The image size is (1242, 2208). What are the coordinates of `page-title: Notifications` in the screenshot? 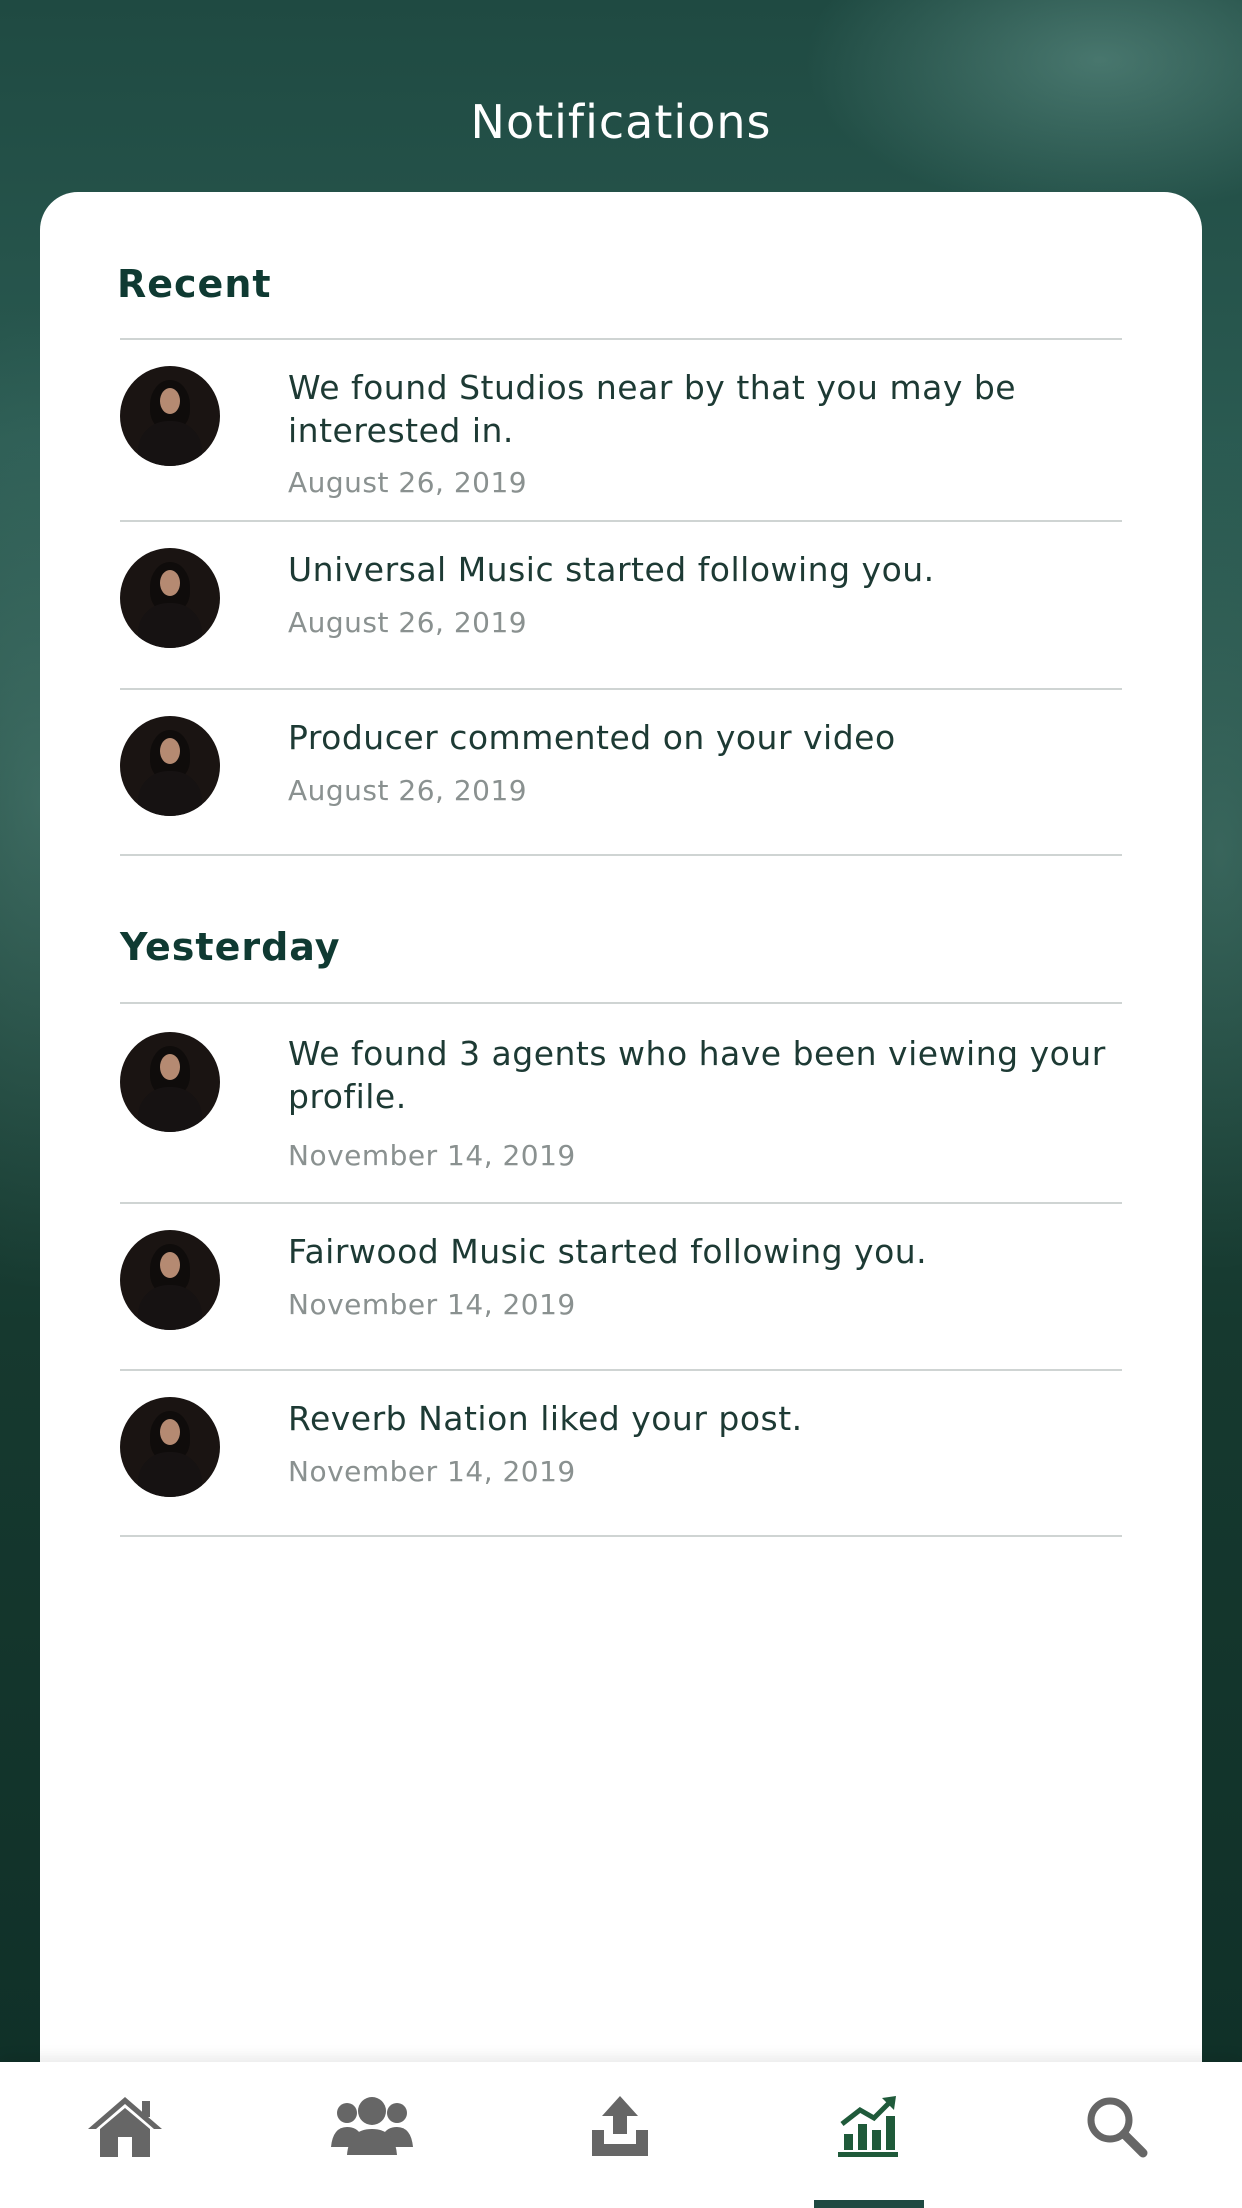 It's located at (621, 122).